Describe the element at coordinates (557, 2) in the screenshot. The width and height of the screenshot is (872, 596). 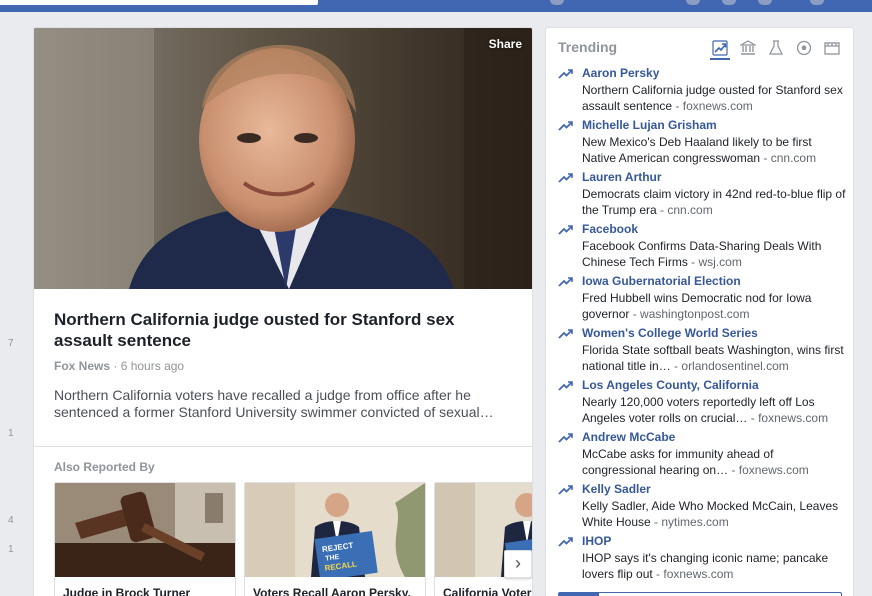
I see `profile-avatar-icon` at that location.